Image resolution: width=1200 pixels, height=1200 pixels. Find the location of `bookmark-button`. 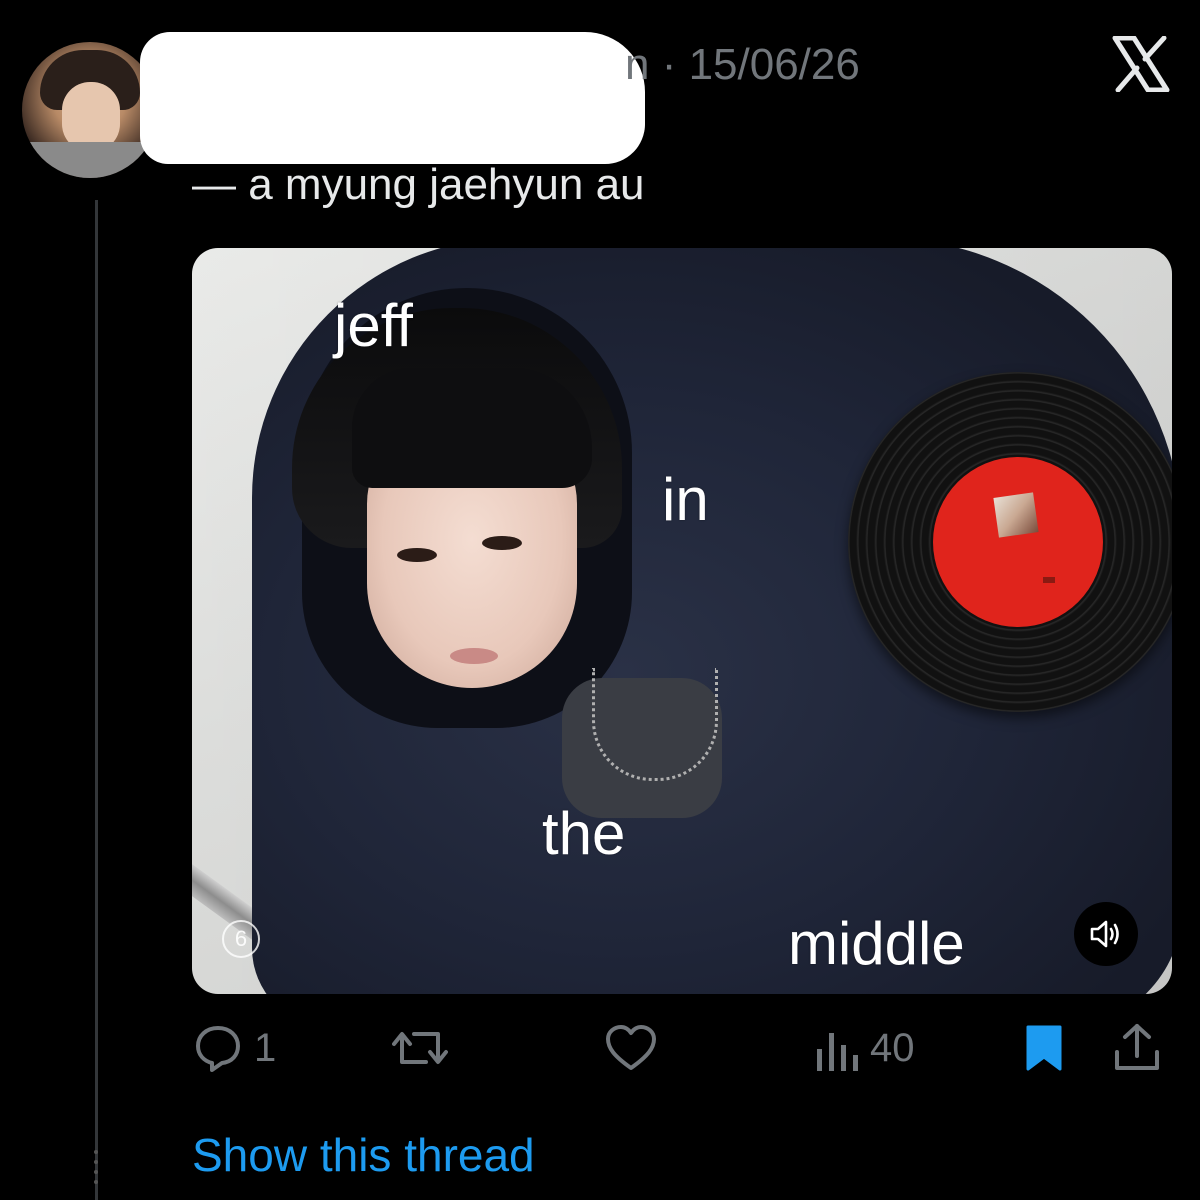

bookmark-button is located at coordinates (1044, 1048).